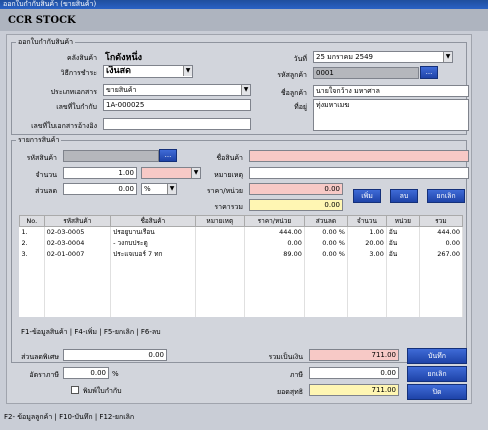  I want to click on unit-price-field: 0.00, so click(296, 189).